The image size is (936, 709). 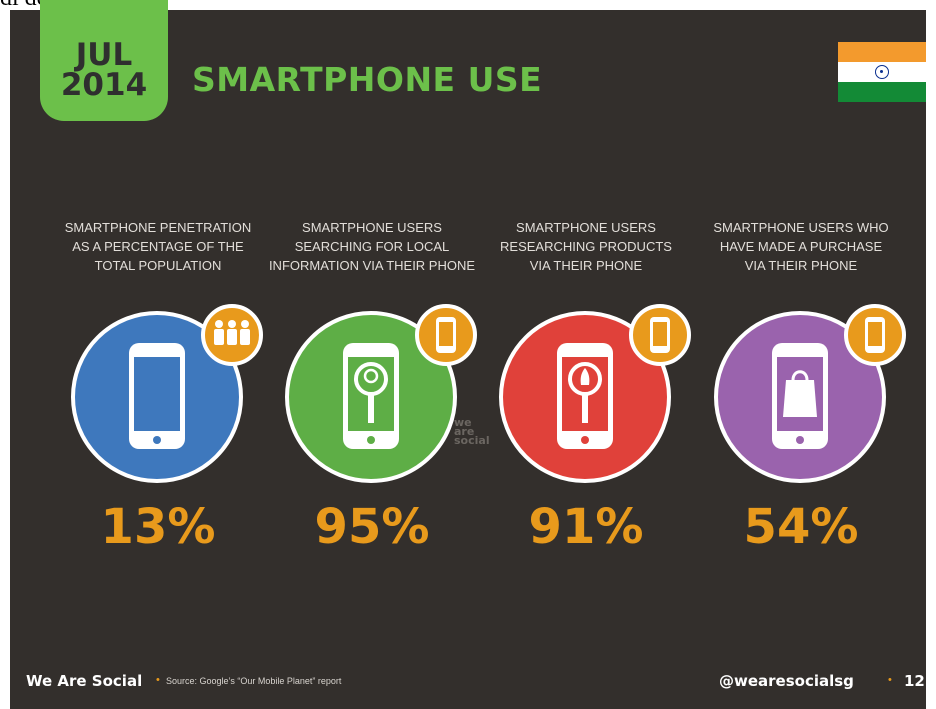 I want to click on date-tab: JUL 2014, so click(x=104, y=60).